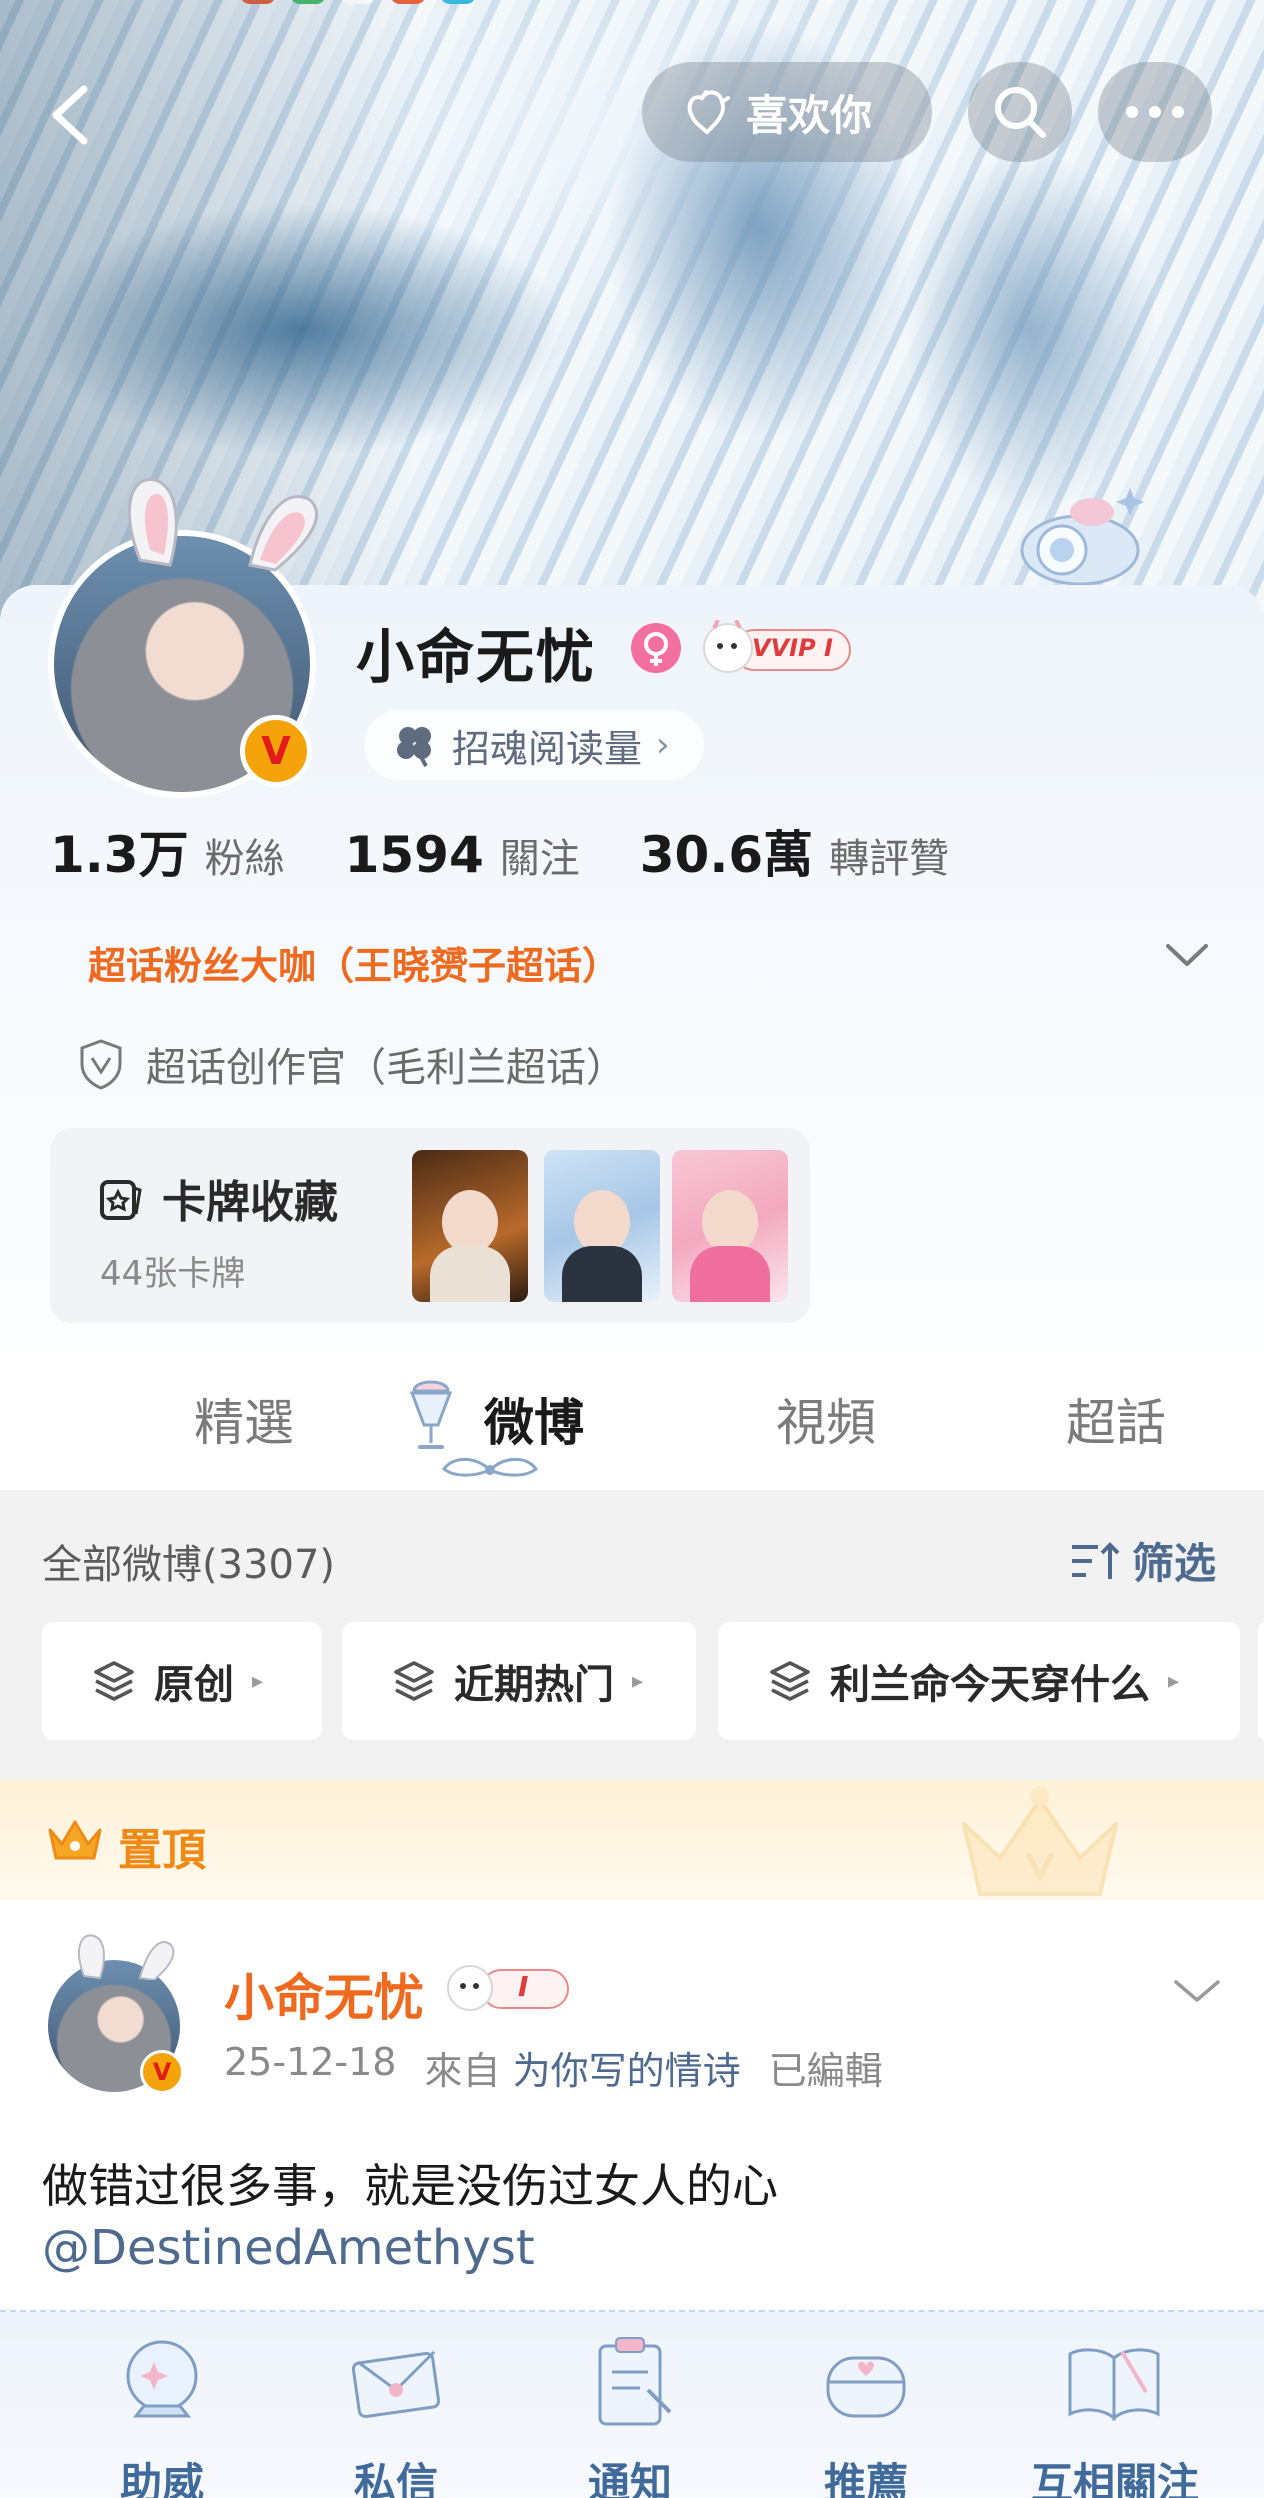 Image resolution: width=1264 pixels, height=2498 pixels. I want to click on like-you-button: 喜欢你, so click(787, 112).